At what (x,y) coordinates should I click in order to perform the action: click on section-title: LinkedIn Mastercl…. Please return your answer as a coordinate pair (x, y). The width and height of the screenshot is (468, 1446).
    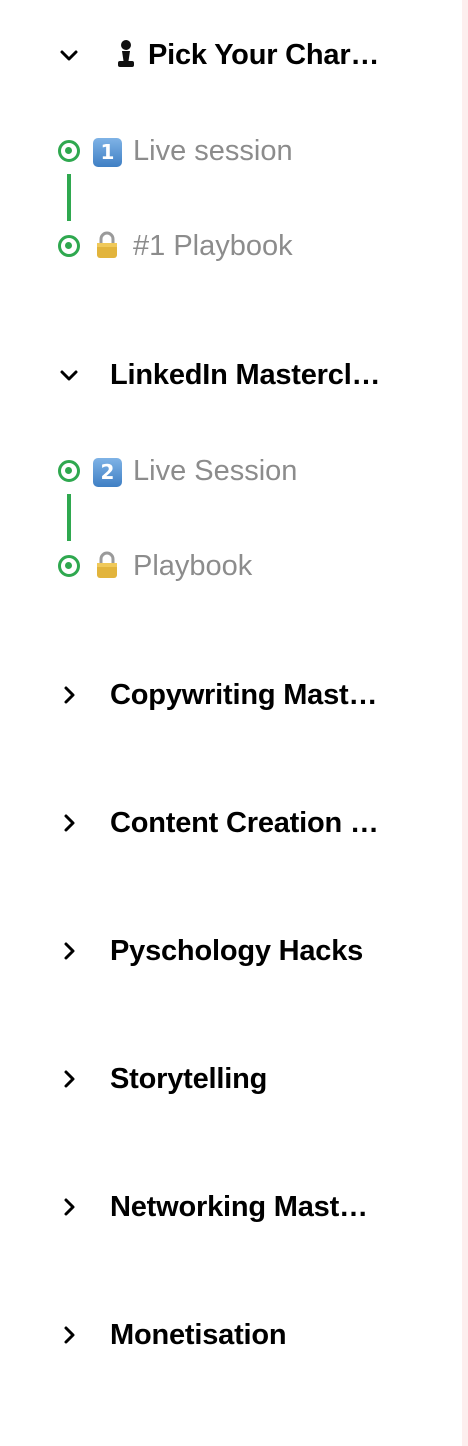
    Looking at the image, I should click on (245, 375).